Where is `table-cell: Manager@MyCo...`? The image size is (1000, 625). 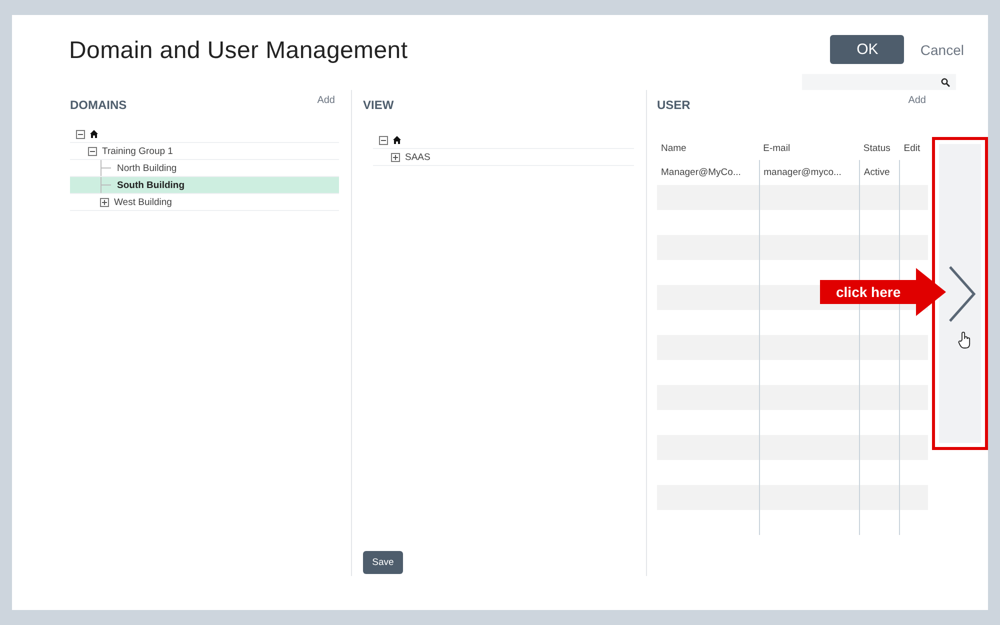
table-cell: Manager@MyCo... is located at coordinates (708, 172).